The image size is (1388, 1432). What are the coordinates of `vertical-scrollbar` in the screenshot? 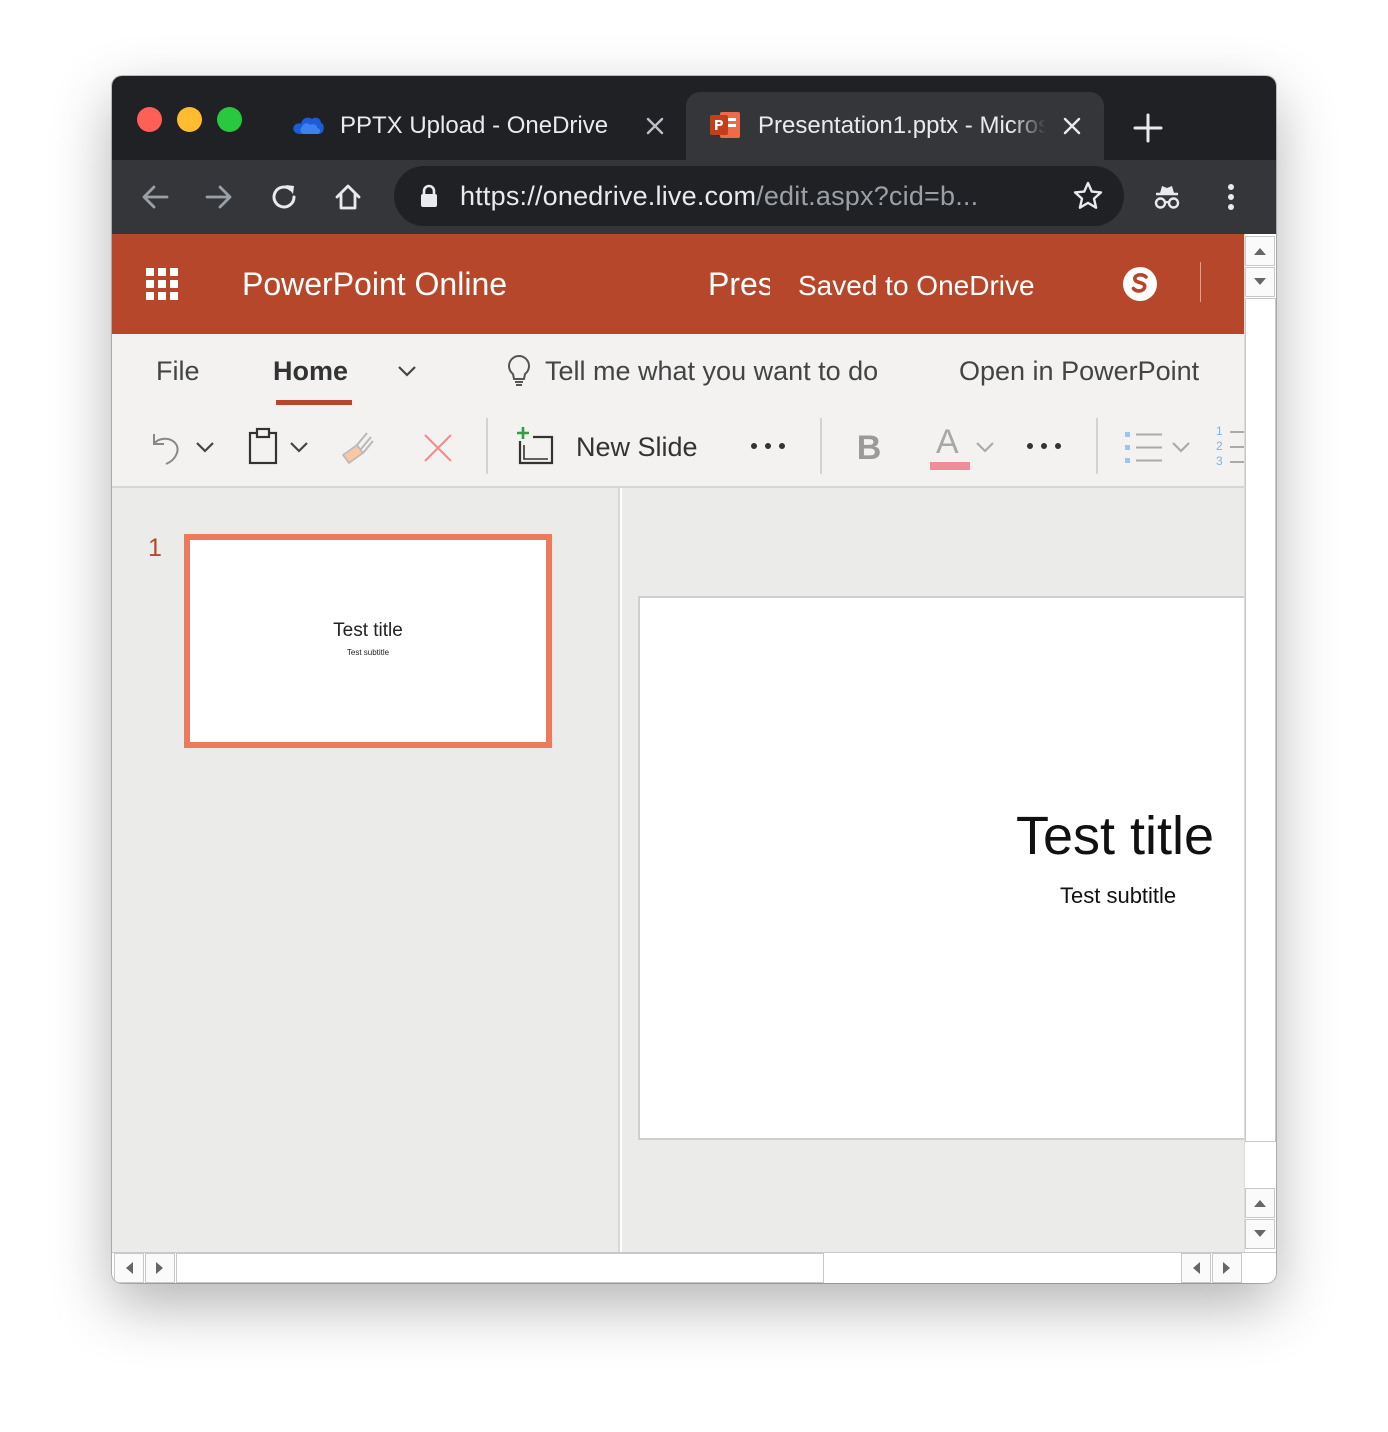 It's located at (1260, 743).